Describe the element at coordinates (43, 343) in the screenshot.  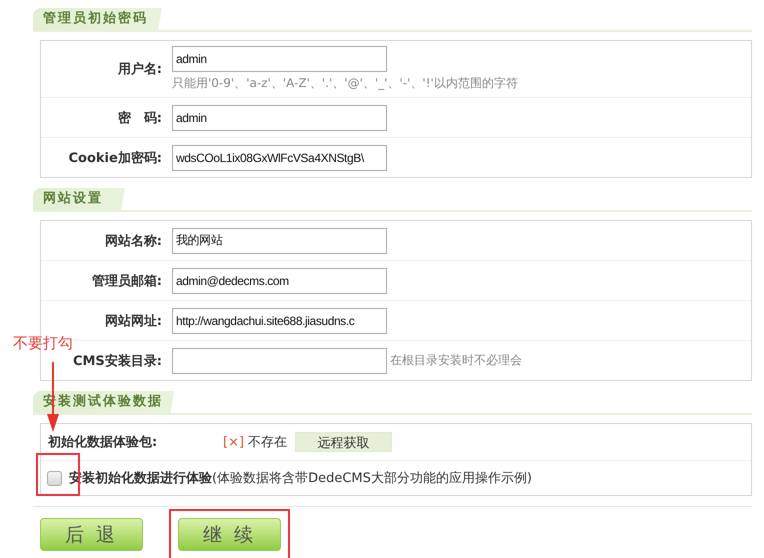
I see `annotation-text: 不要打勾` at that location.